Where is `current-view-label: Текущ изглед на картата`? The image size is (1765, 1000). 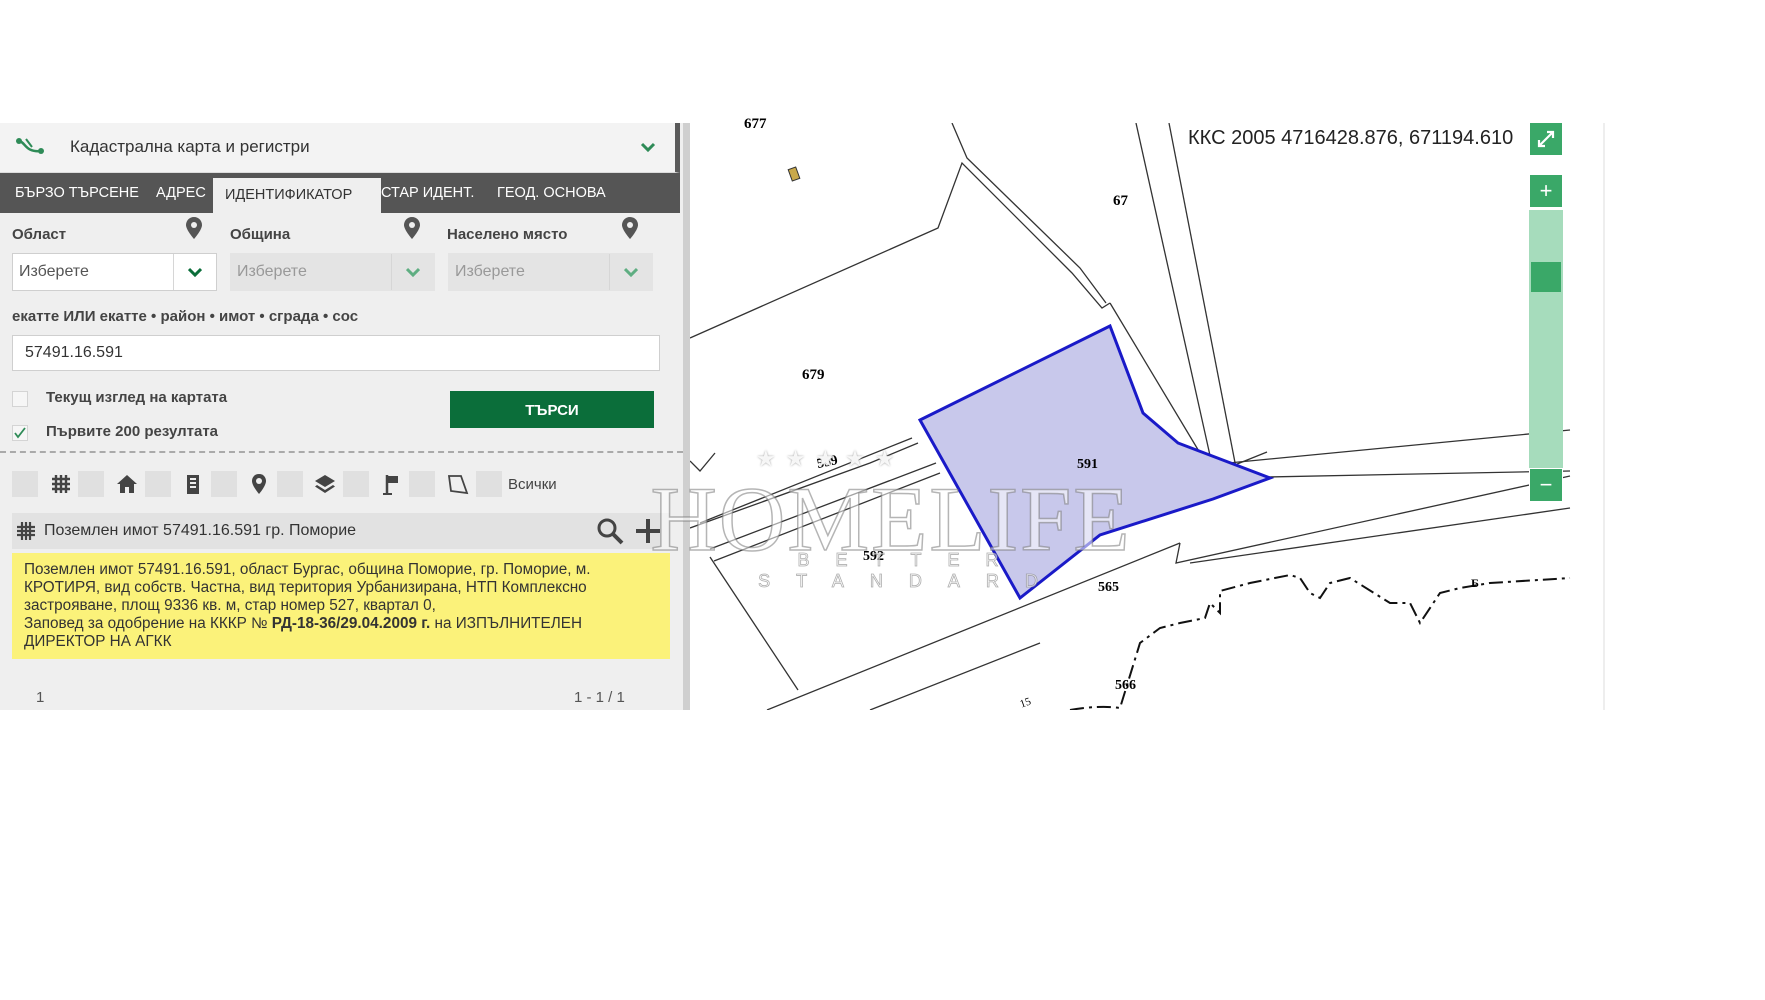 current-view-label: Текущ изглед на картата is located at coordinates (137, 397).